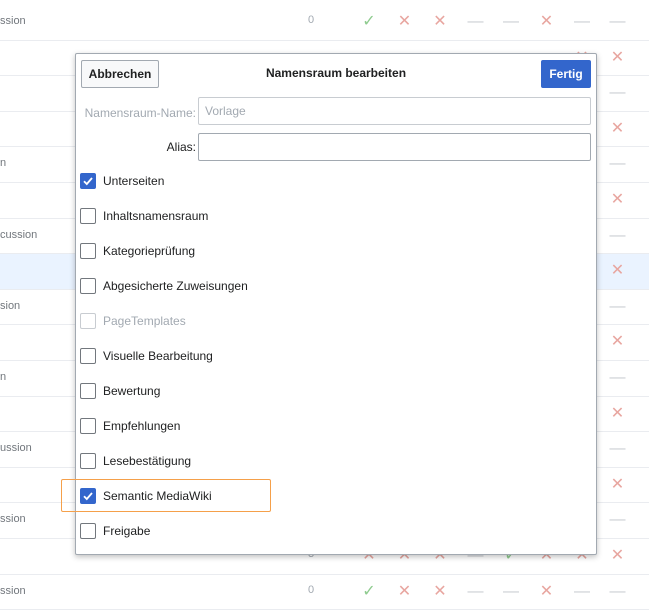  I want to click on row-namespace-label: sion, so click(10, 305).